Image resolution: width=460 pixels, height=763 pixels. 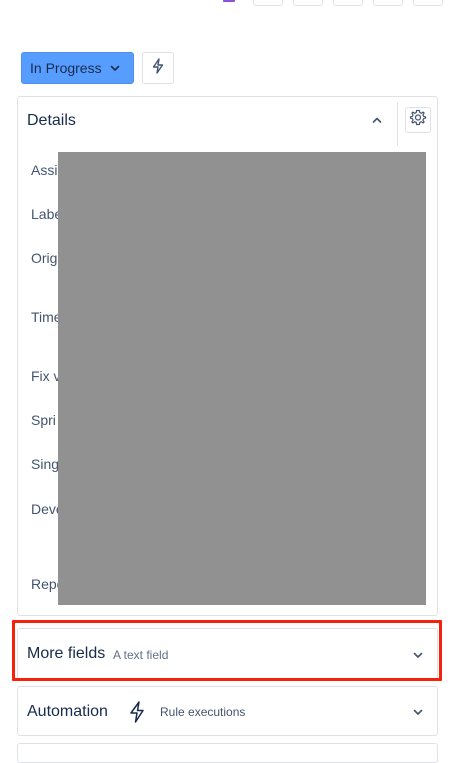 What do you see at coordinates (66, 68) in the screenshot?
I see `status-label: In Progress` at bounding box center [66, 68].